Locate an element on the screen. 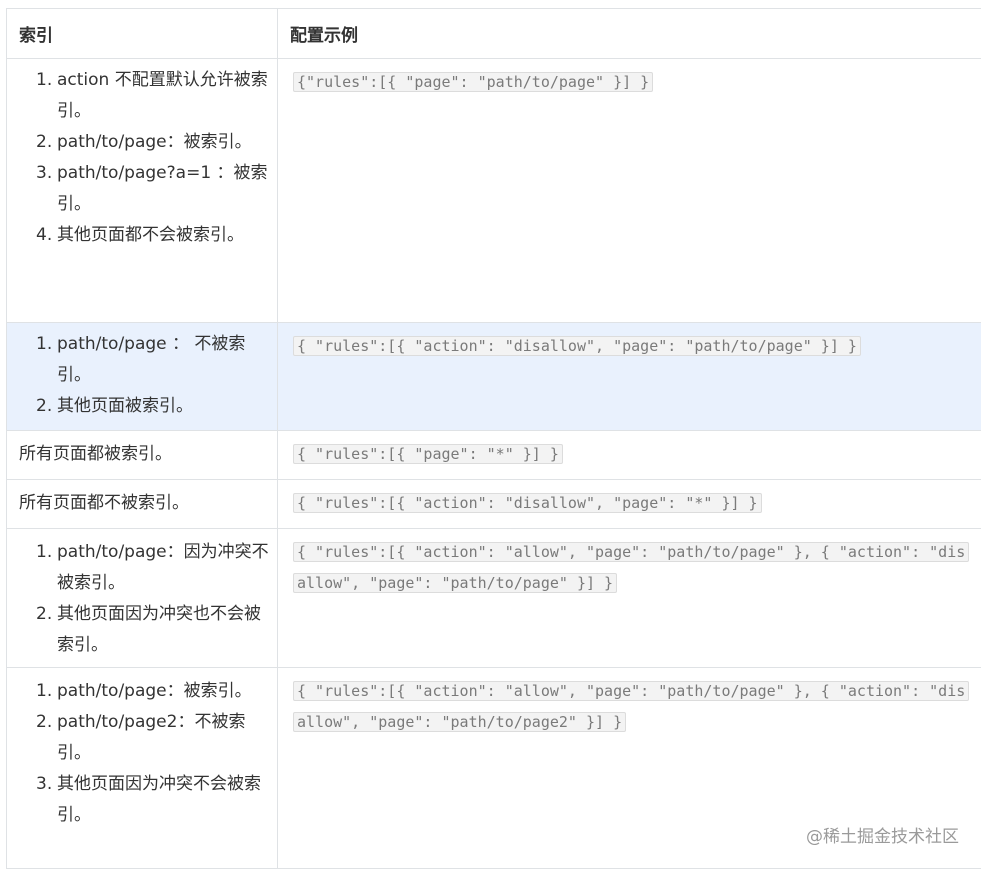 The width and height of the screenshot is (981, 869). index-text: 所有页面都被索引。 is located at coordinates (142, 455).